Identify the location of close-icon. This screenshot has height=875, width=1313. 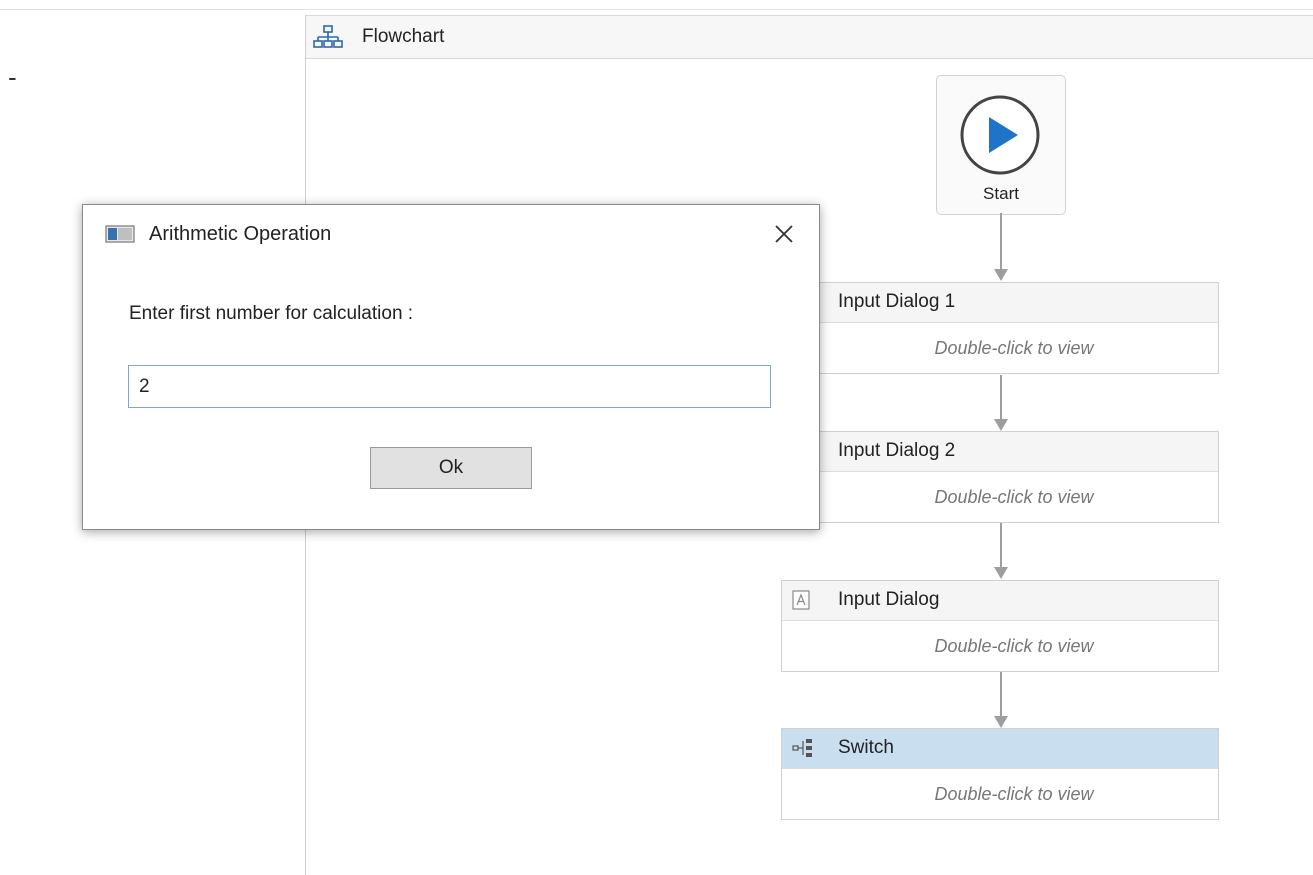
(784, 234).